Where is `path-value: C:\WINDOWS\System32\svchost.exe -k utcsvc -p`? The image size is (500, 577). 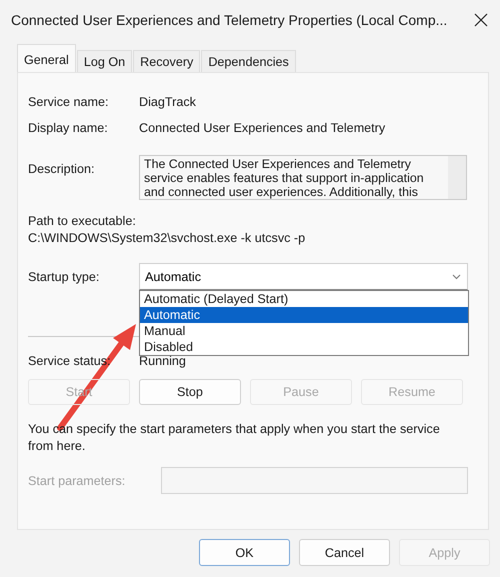 path-value: C:\WINDOWS\System32\svchost.exe -k utcsvc -p is located at coordinates (167, 238).